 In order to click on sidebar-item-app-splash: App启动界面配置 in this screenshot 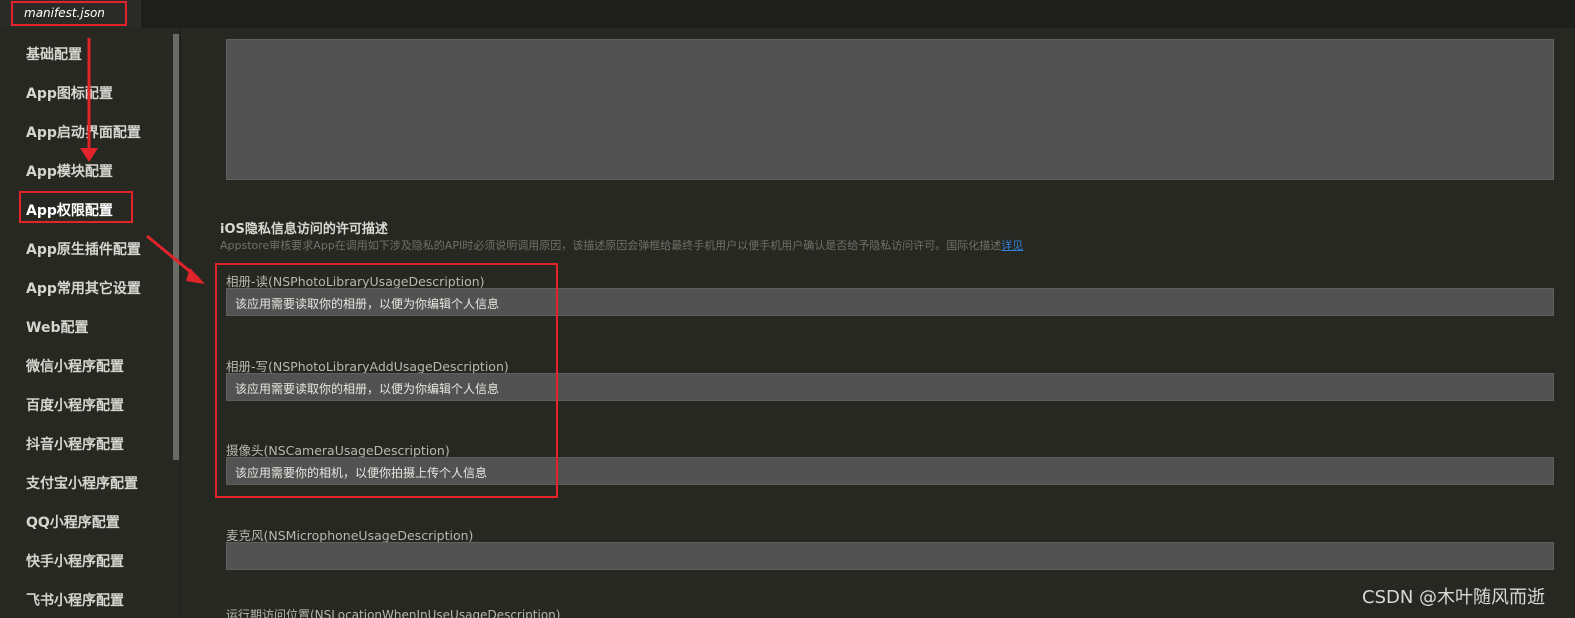, I will do `click(83, 132)`.